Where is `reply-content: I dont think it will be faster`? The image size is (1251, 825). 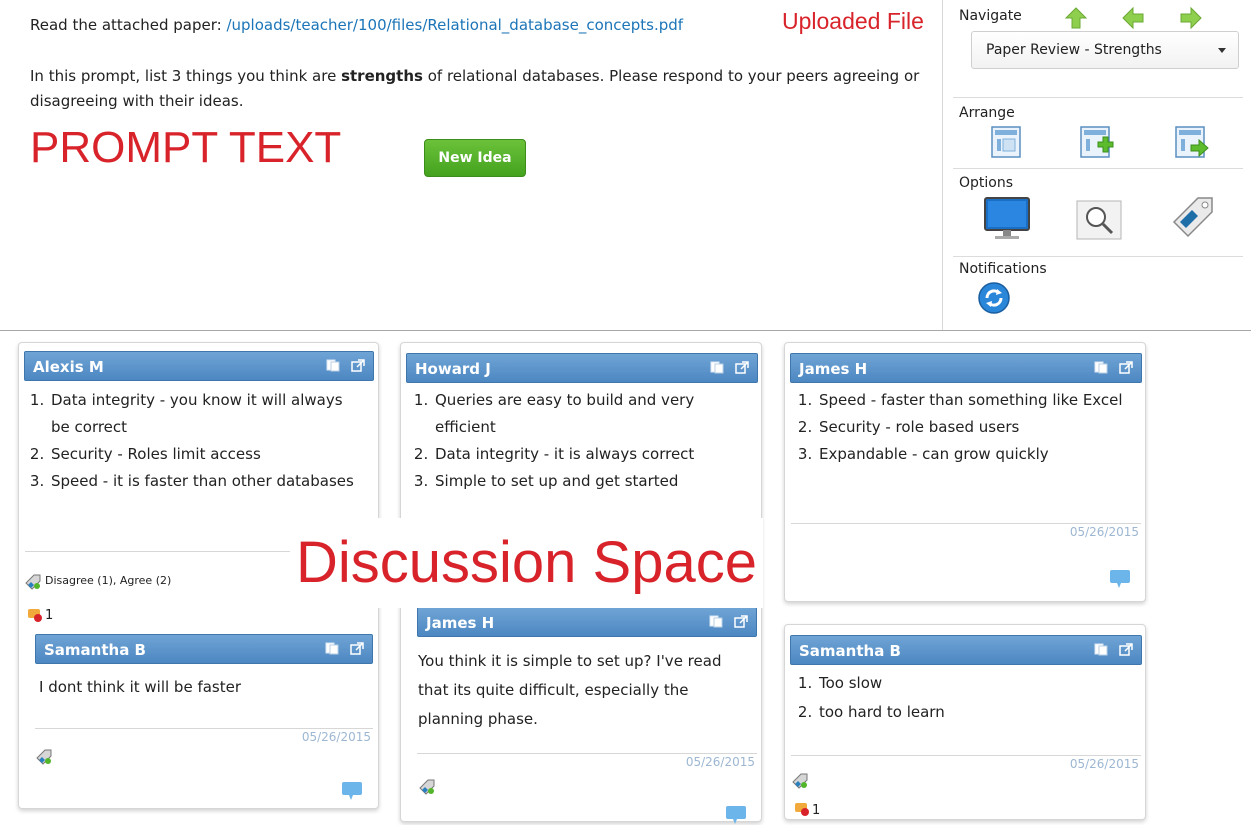 reply-content: I dont think it will be faster is located at coordinates (140, 687).